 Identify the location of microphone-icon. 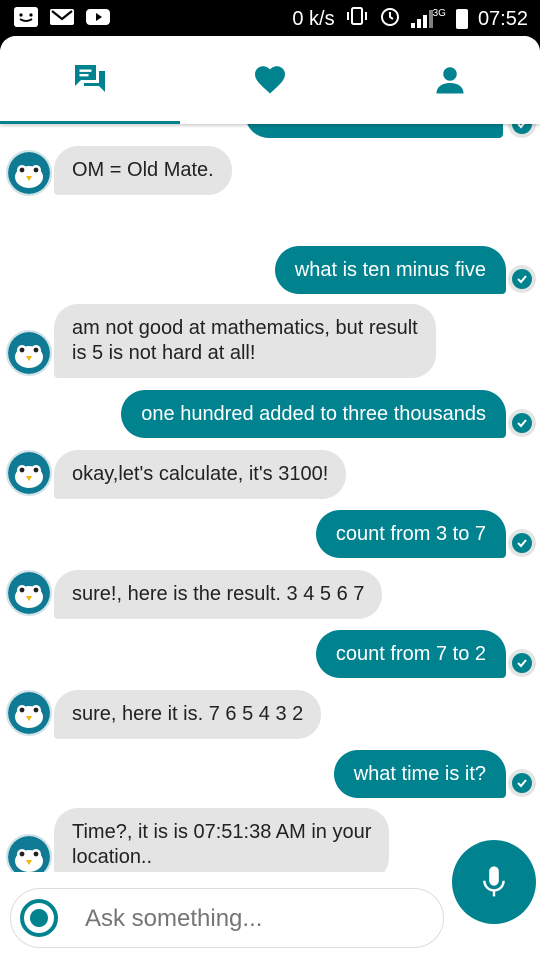
(494, 881).